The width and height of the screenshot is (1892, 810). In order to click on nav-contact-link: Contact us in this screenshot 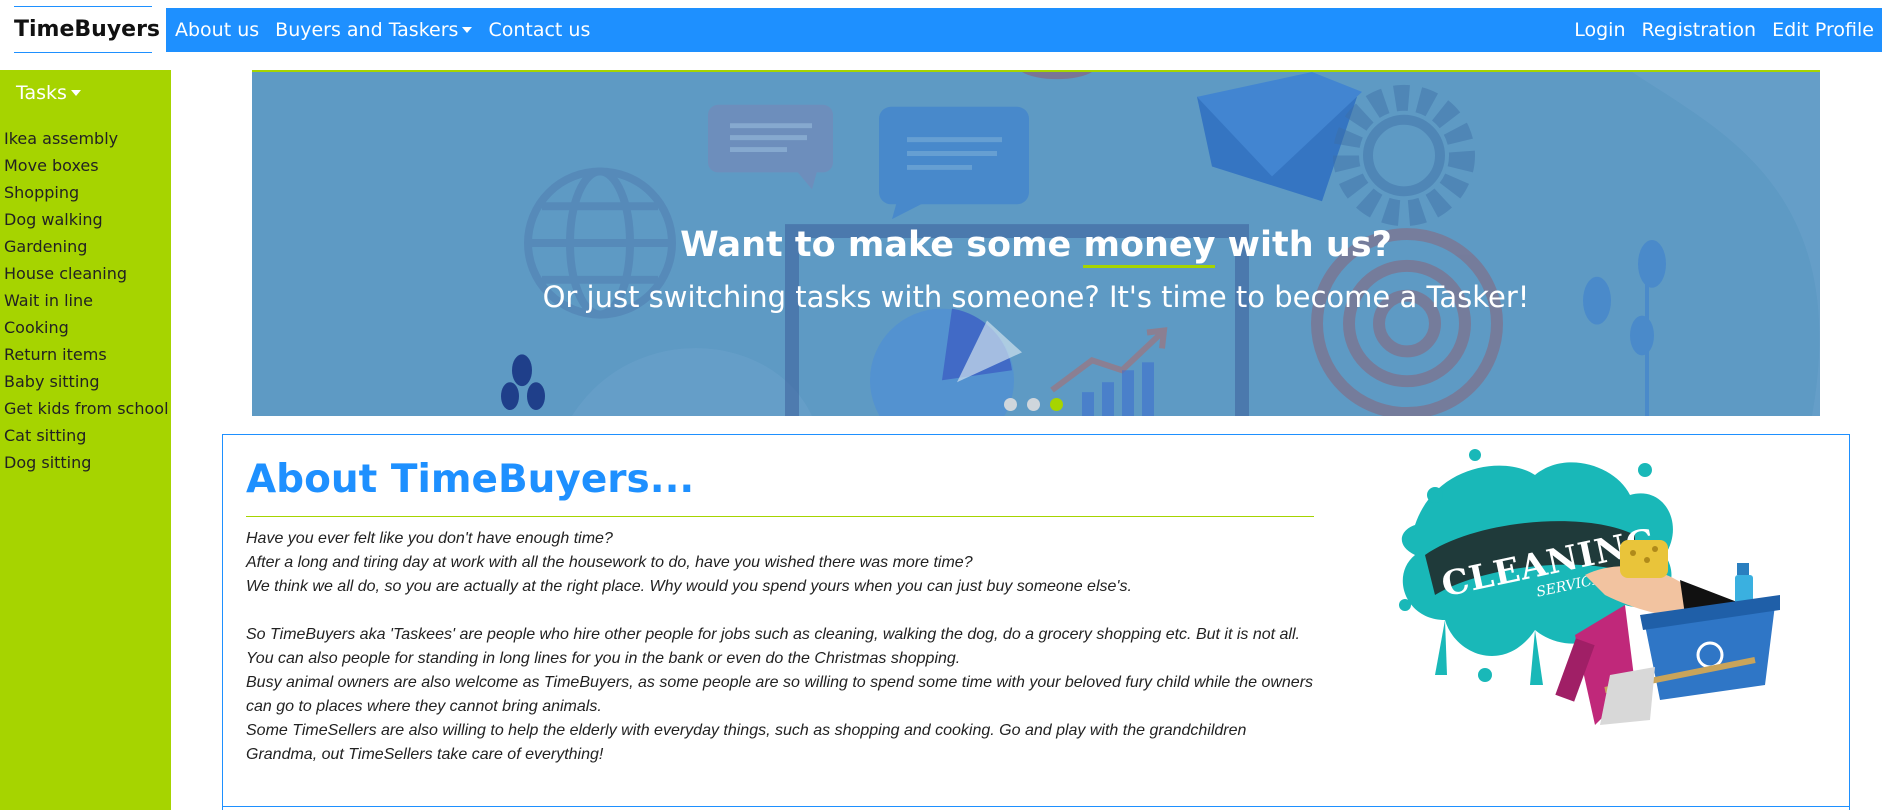, I will do `click(539, 30)`.